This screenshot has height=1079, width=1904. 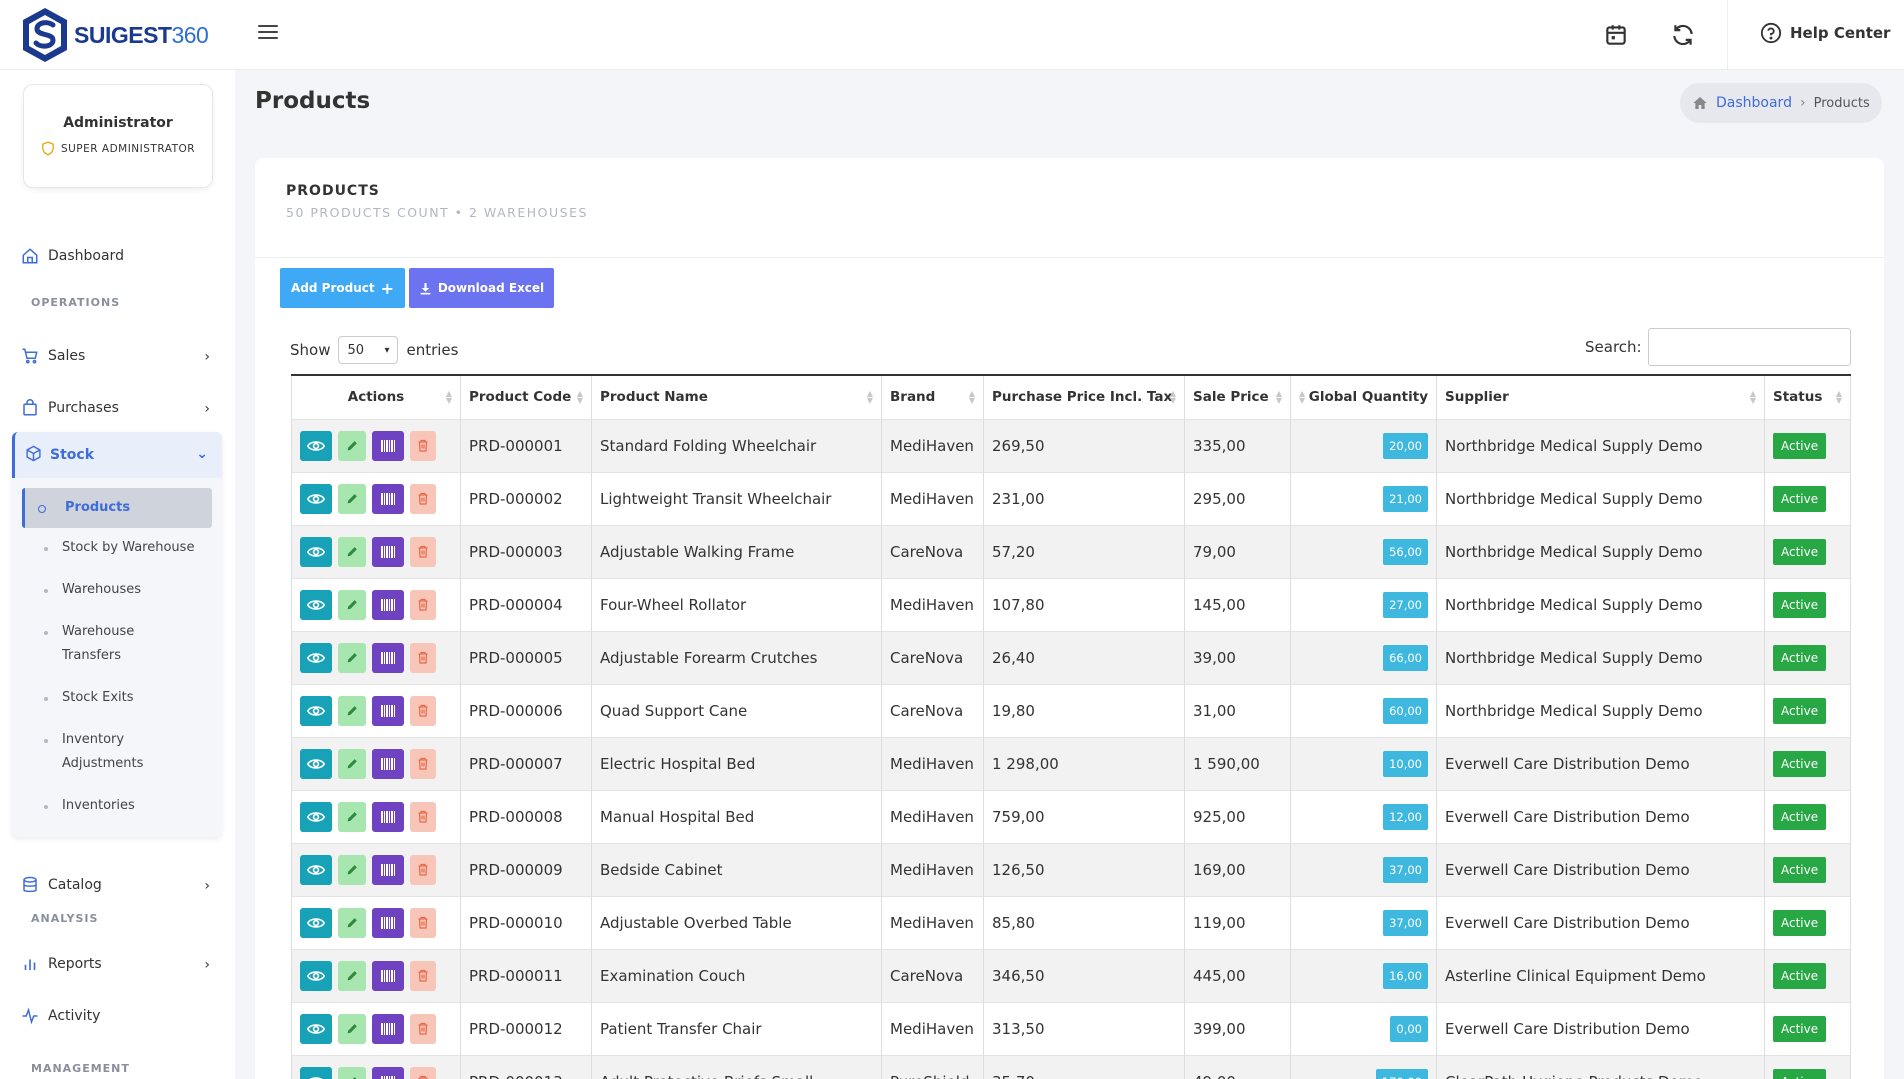 I want to click on sidebar-subitem-inventories: Inventories, so click(x=117, y=806).